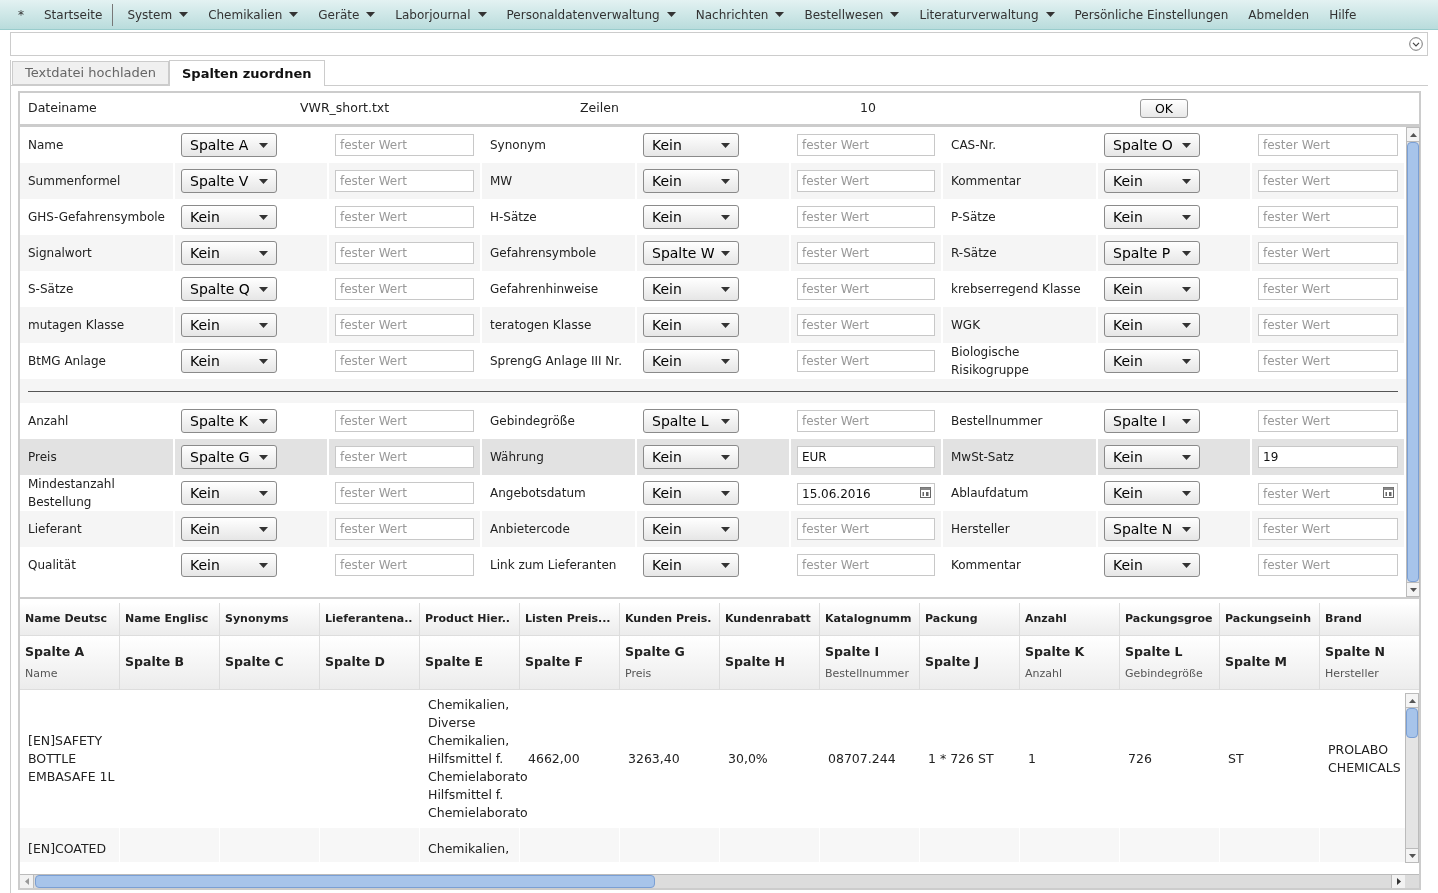 This screenshot has height=893, width=1438. Describe the element at coordinates (90, 73) in the screenshot. I see `tab: Textdatei hochladen` at that location.